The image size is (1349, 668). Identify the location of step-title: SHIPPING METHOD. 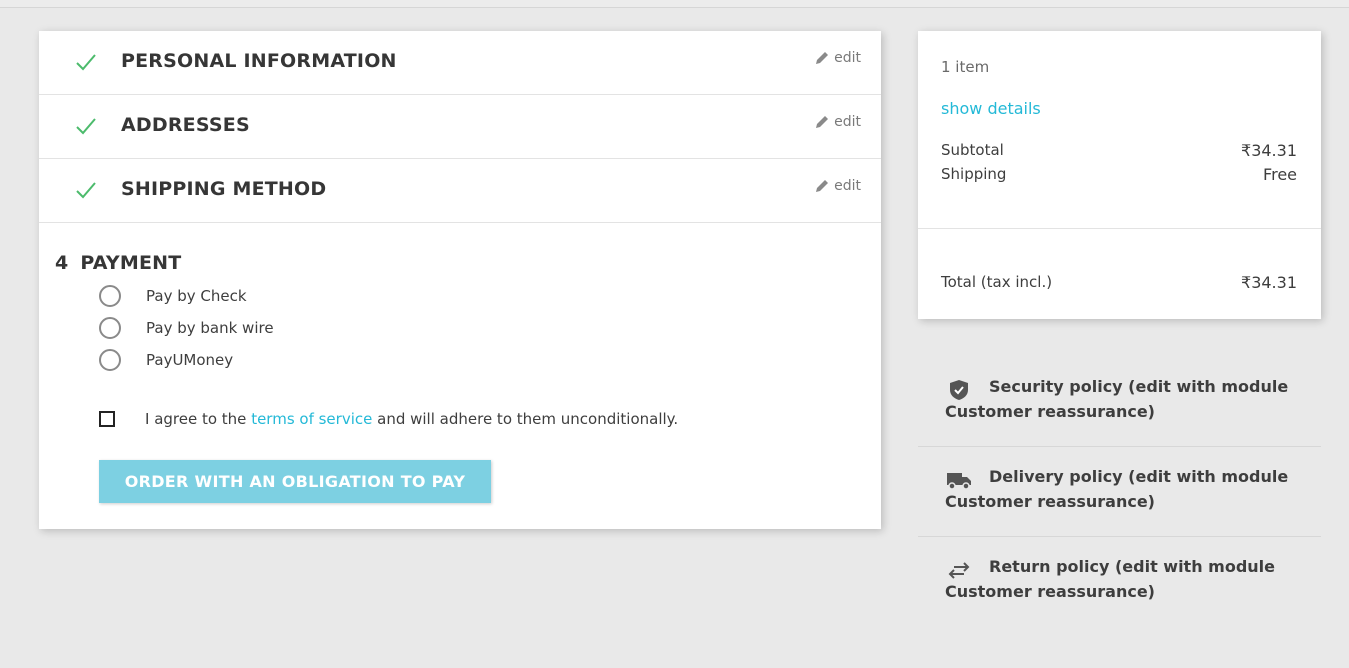
(224, 189).